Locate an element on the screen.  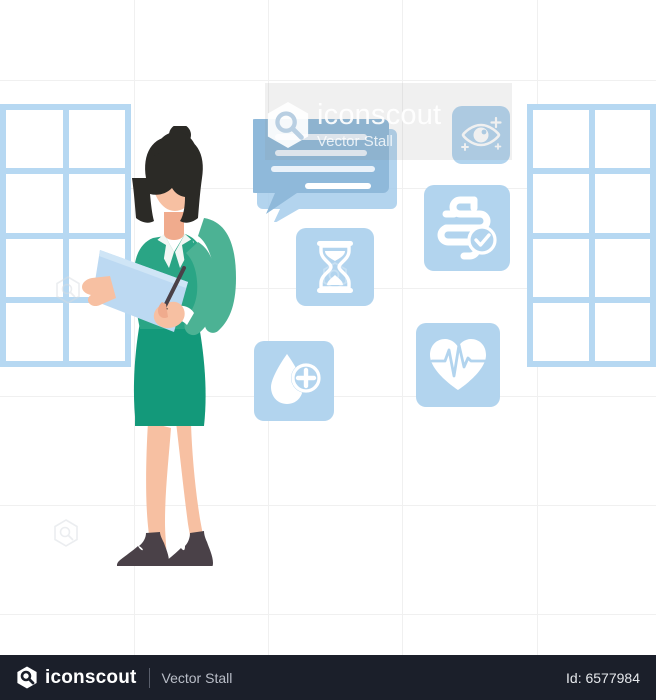
footer-asset-id: Id: 6577984 is located at coordinates (603, 677).